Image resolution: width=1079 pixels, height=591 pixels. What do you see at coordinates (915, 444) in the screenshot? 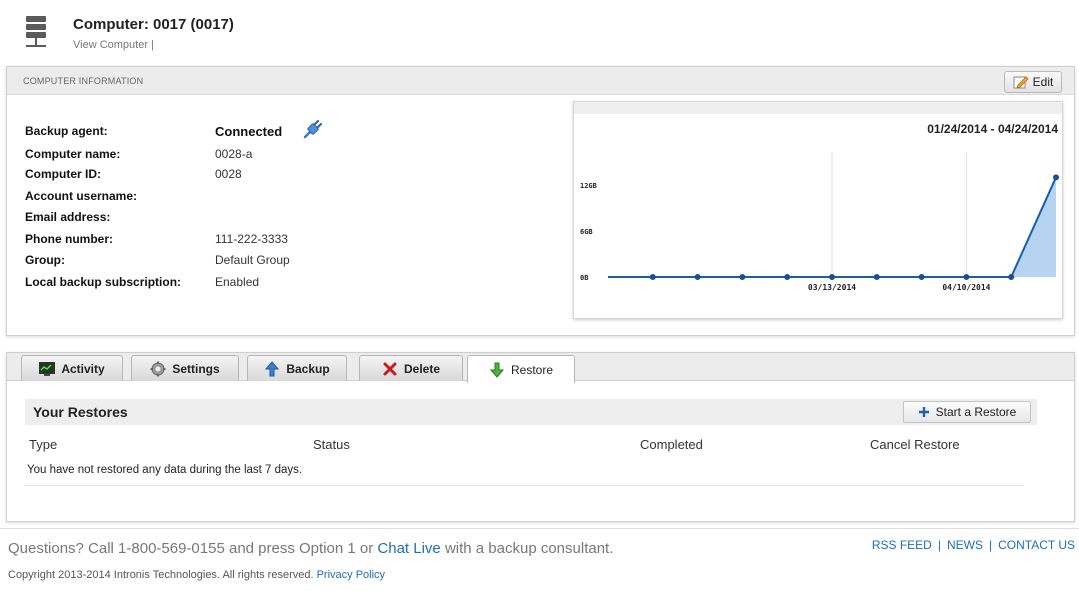
I see `column-header-cancel-restore: Cancel Restore` at bounding box center [915, 444].